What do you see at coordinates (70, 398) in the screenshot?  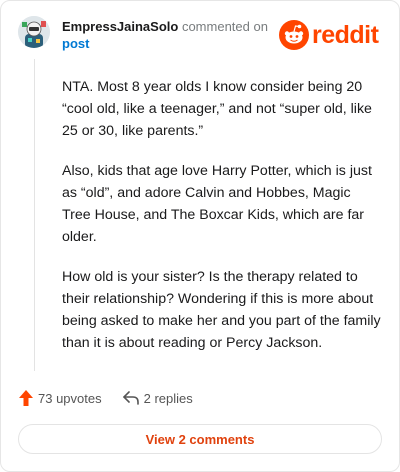 I see `upvote-count: 73 upvotes` at bounding box center [70, 398].